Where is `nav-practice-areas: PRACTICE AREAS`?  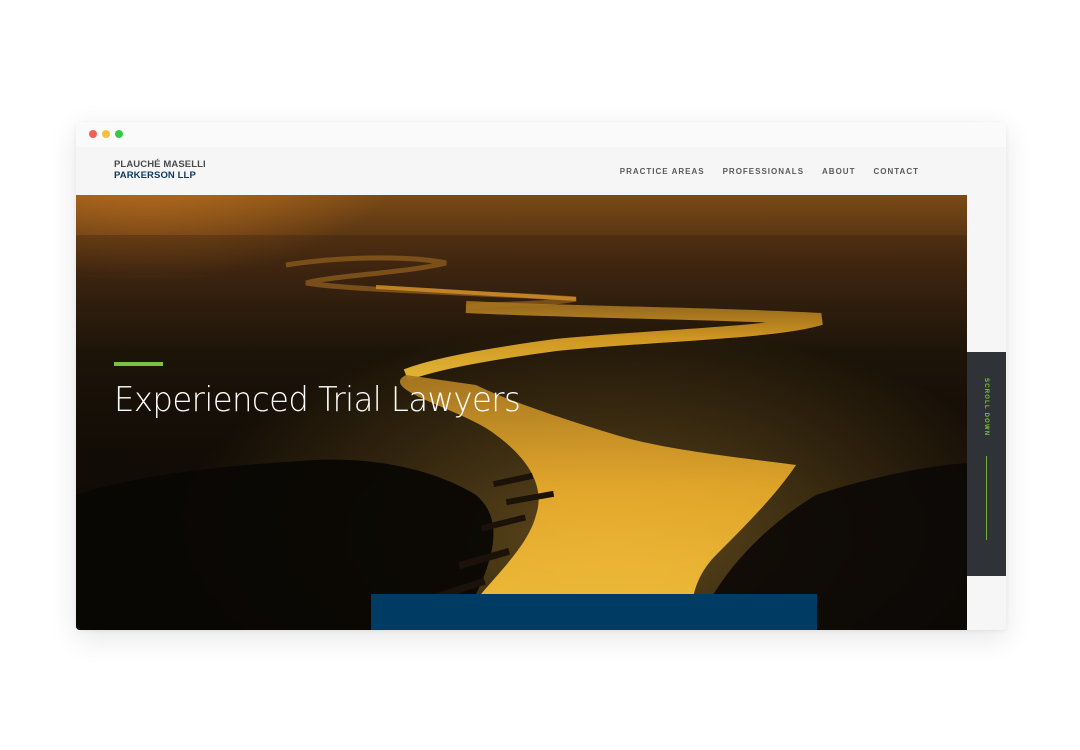
nav-practice-areas: PRACTICE AREAS is located at coordinates (662, 171).